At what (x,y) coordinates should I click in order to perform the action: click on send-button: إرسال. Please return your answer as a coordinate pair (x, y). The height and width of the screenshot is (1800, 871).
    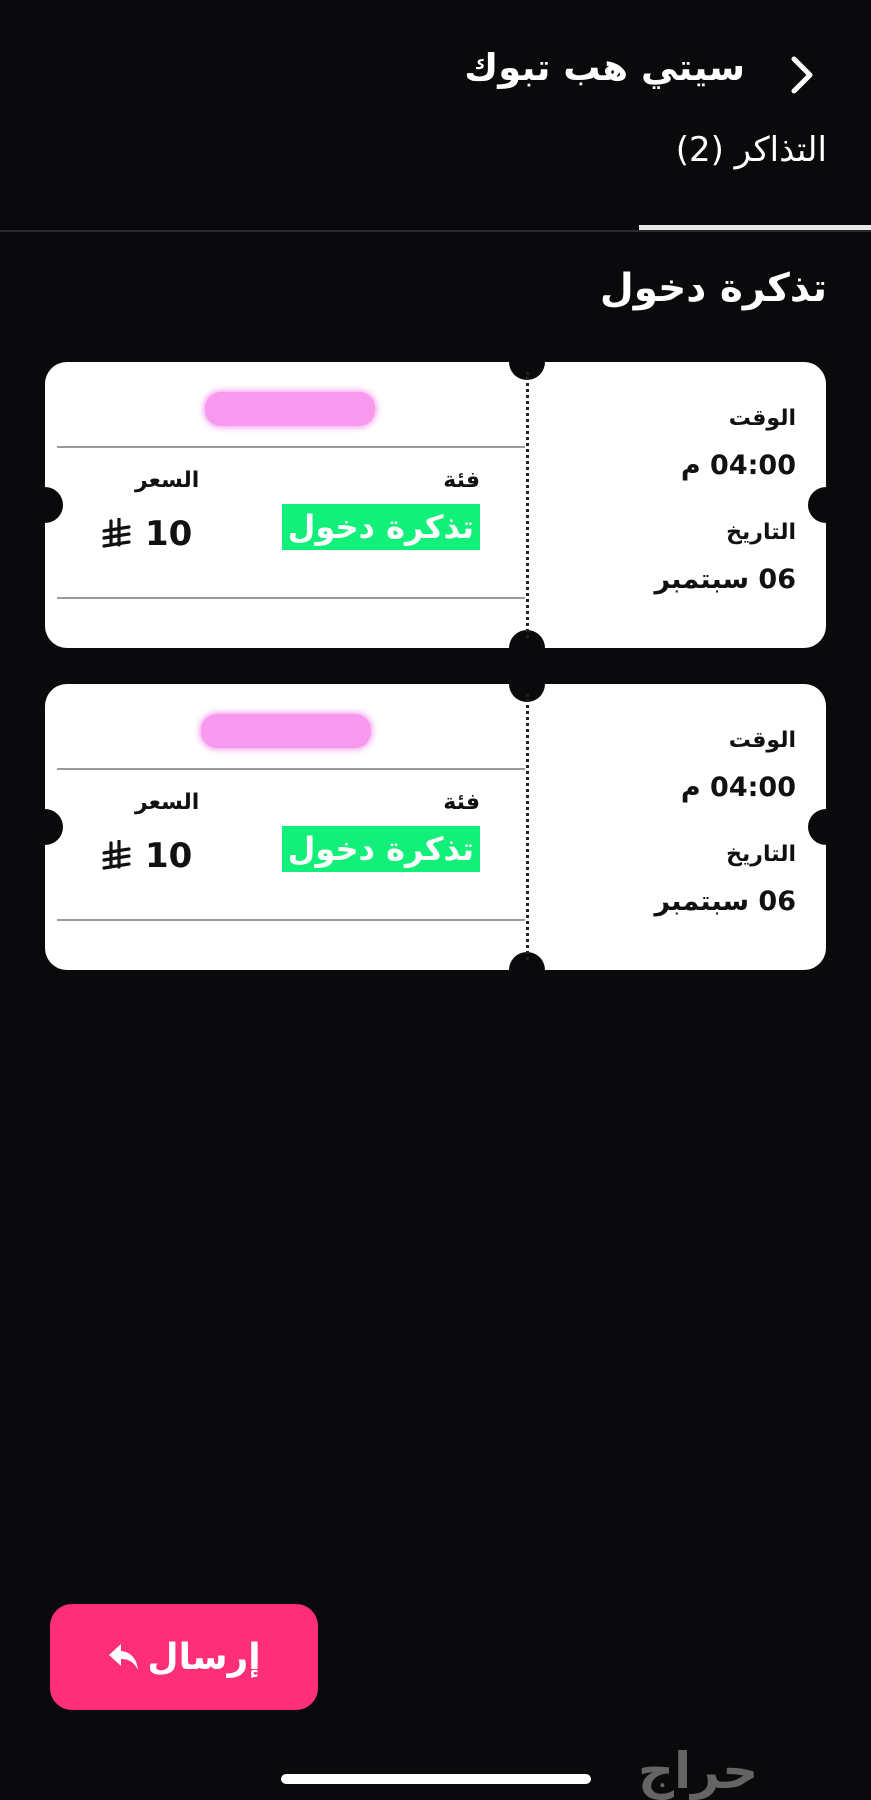
    Looking at the image, I should click on (184, 1657).